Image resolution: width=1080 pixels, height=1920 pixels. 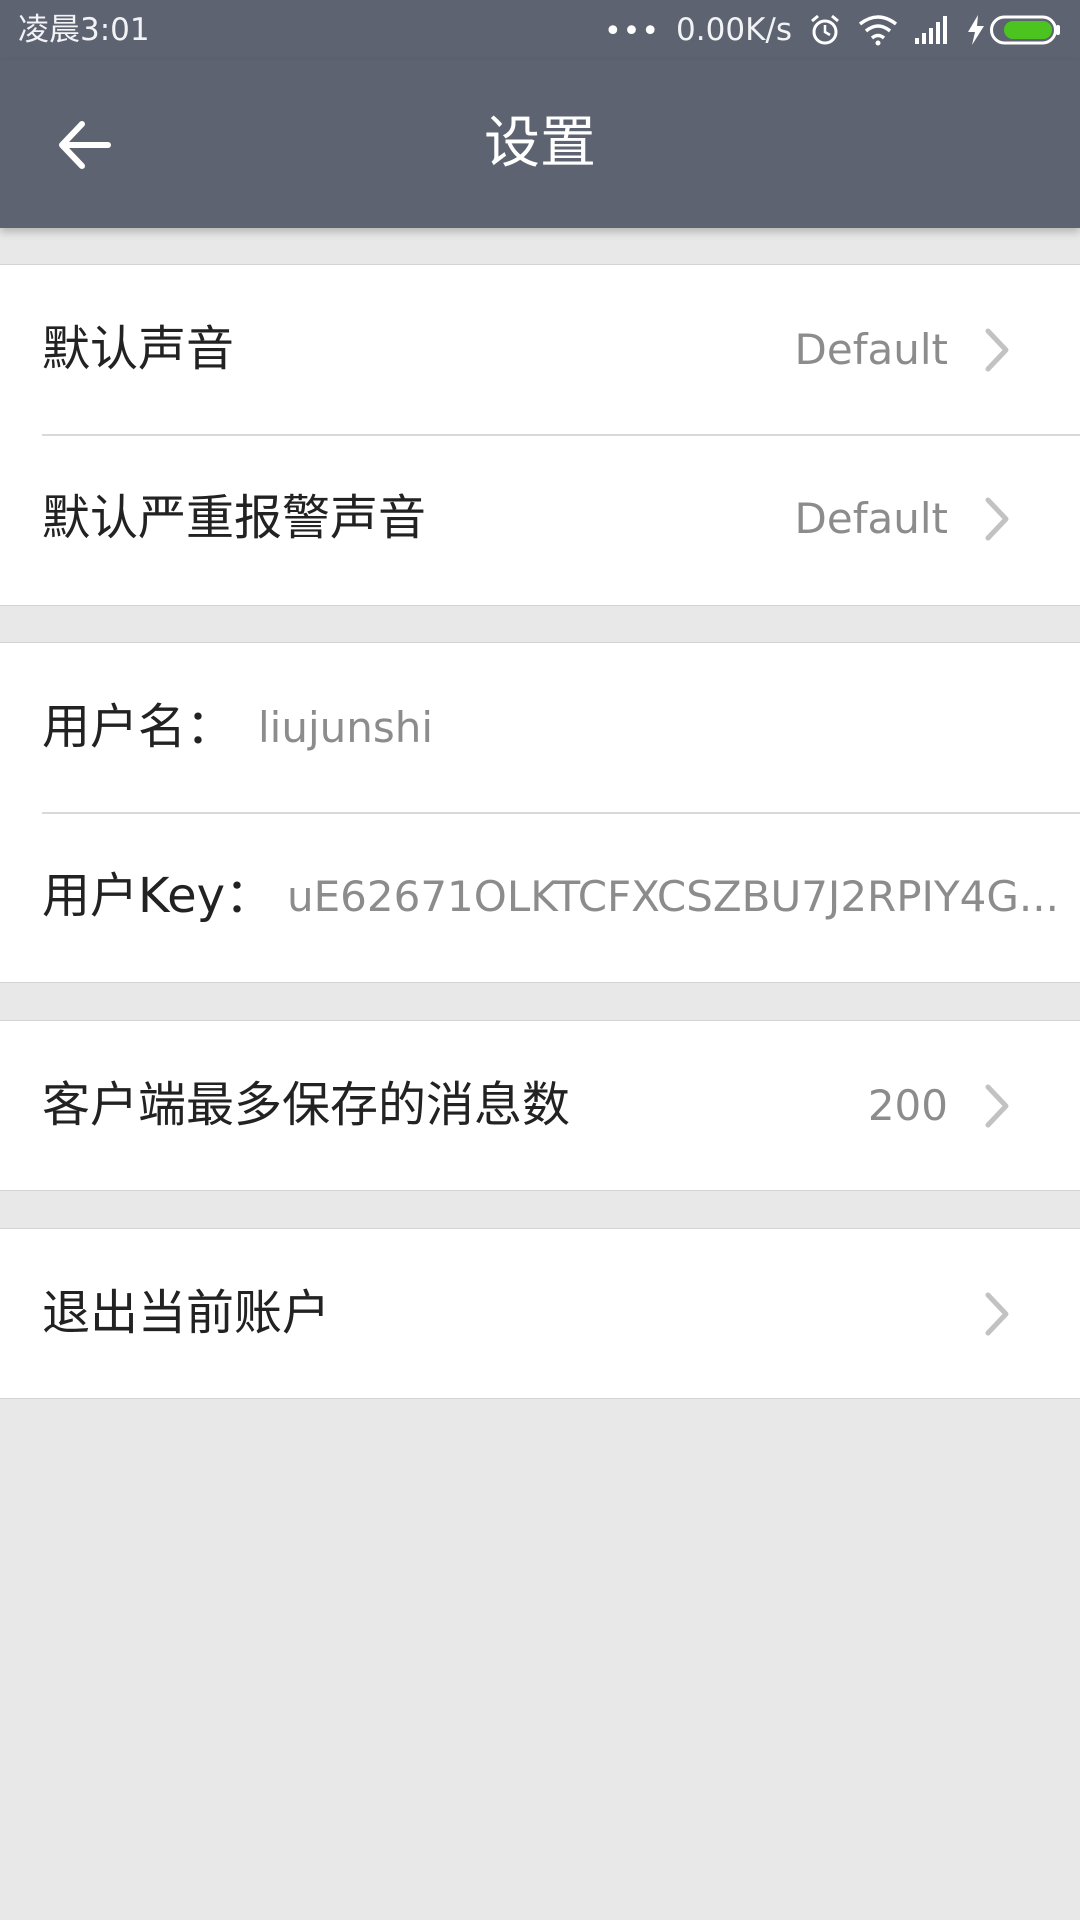 I want to click on logout-row: 退出当前账户, so click(x=540, y=1313).